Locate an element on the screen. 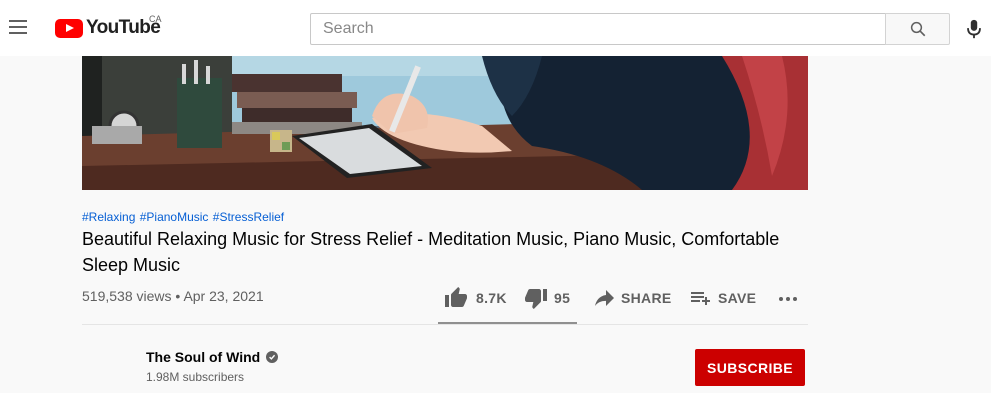  channel-name-link: The Soul of Wind is located at coordinates (212, 357).